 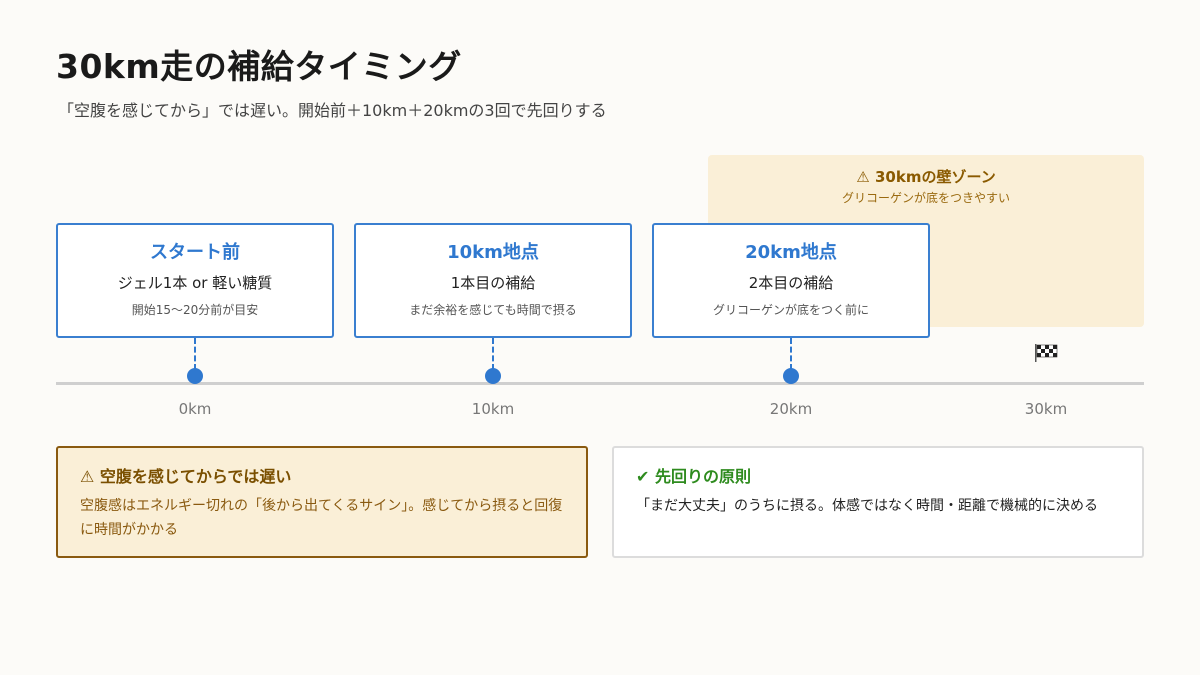 What do you see at coordinates (195, 409) in the screenshot?
I see `tick-label-0km: 0km` at bounding box center [195, 409].